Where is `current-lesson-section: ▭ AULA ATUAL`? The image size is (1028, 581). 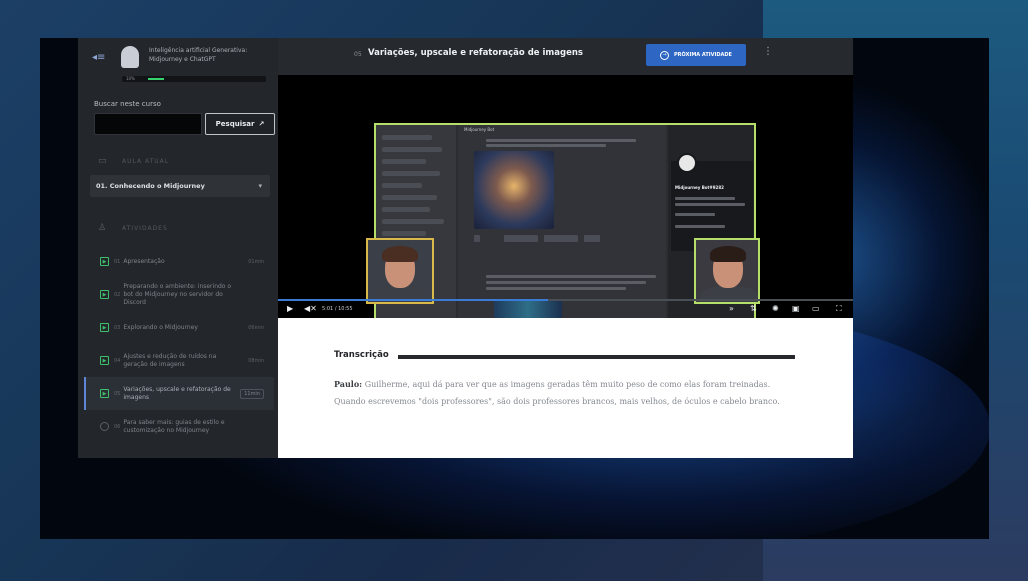
current-lesson-section: ▭ AULA ATUAL is located at coordinates (133, 161).